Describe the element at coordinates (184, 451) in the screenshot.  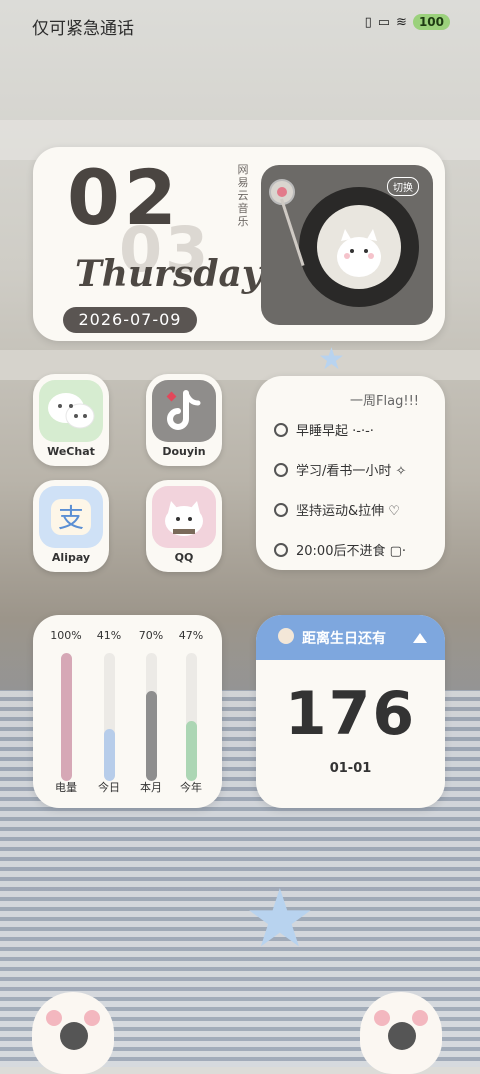
I see `app-label: Douyin` at that location.